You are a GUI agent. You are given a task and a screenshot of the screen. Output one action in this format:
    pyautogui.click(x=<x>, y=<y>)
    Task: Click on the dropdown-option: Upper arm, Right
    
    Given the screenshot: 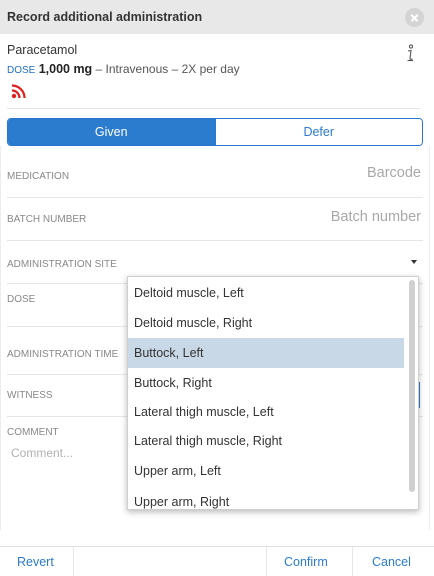 What is the action you would take?
    pyautogui.click(x=266, y=498)
    